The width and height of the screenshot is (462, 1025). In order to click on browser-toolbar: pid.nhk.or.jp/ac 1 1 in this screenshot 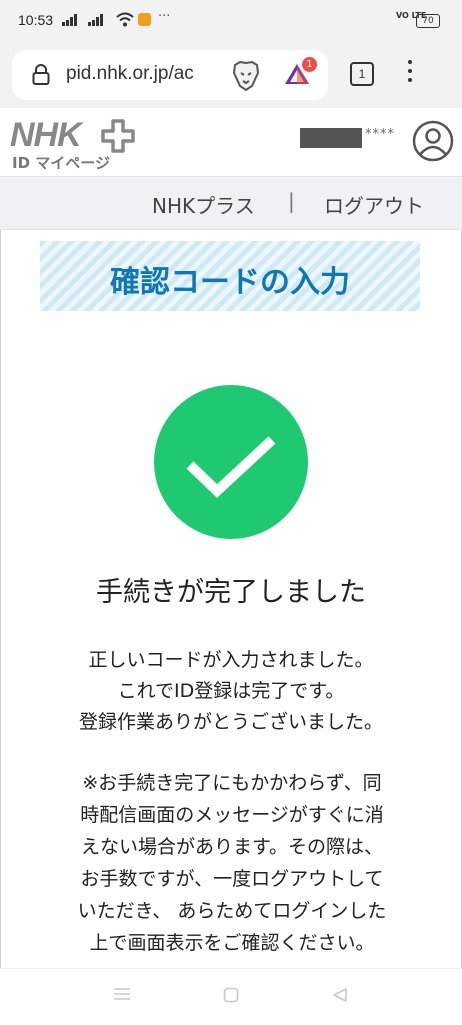, I will do `click(231, 75)`.